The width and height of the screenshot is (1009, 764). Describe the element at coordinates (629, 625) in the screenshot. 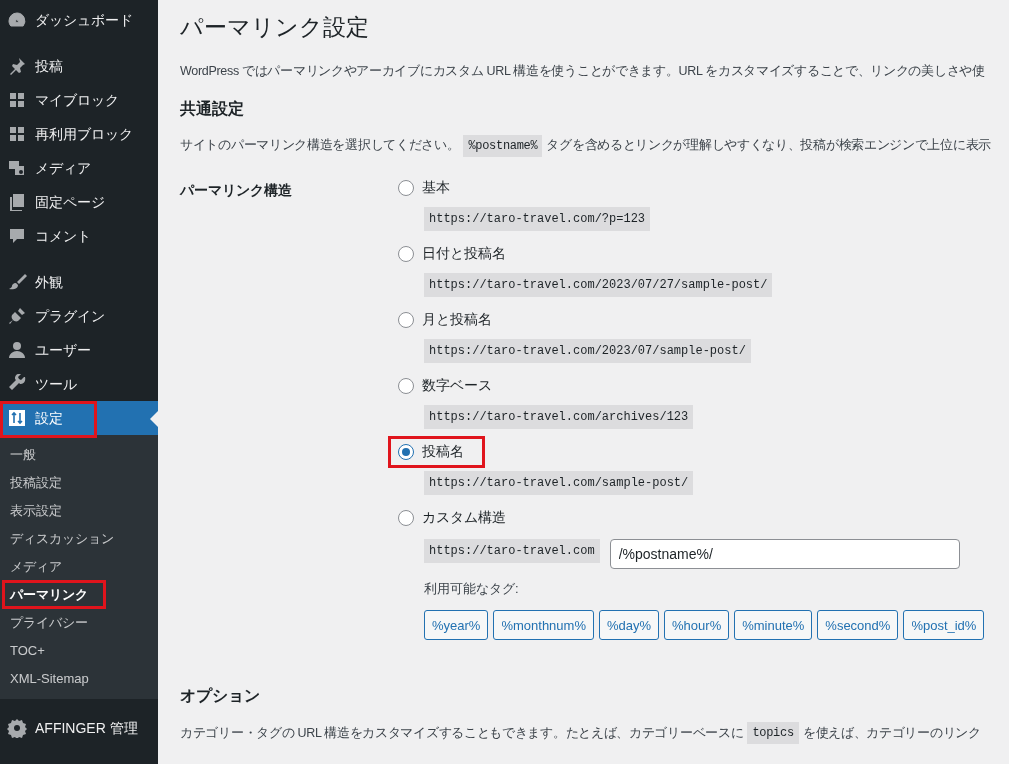

I see `tag-button: %day%` at that location.